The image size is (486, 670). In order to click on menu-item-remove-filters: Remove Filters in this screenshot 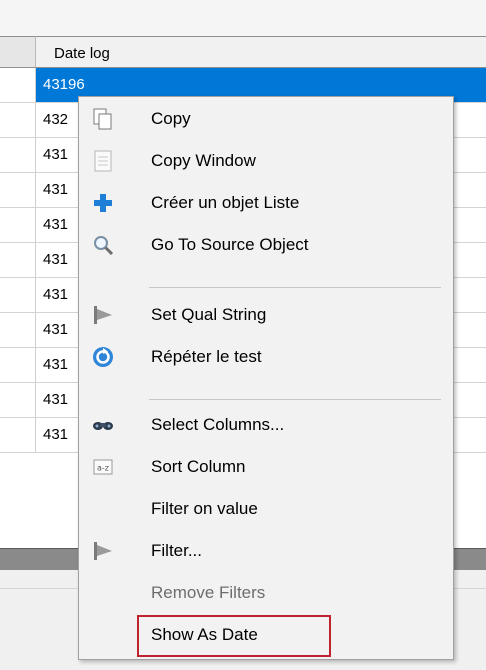, I will do `click(266, 593)`.